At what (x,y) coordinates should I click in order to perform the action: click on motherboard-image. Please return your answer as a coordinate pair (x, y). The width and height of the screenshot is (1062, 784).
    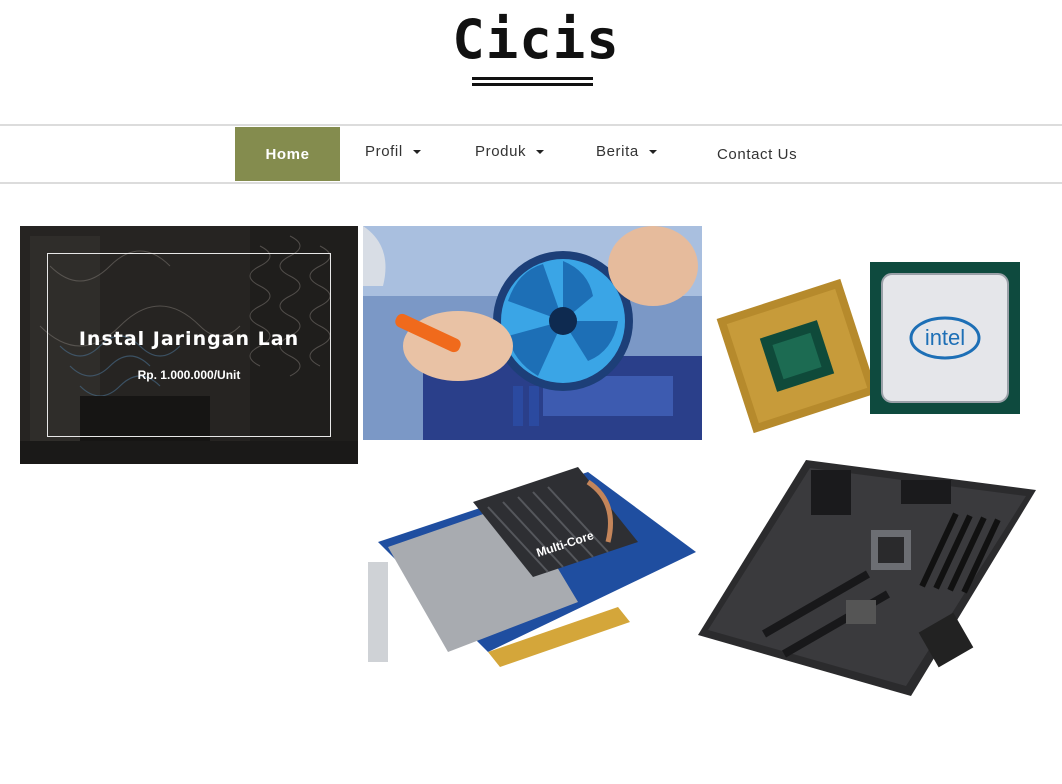
    Looking at the image, I should click on (867, 575).